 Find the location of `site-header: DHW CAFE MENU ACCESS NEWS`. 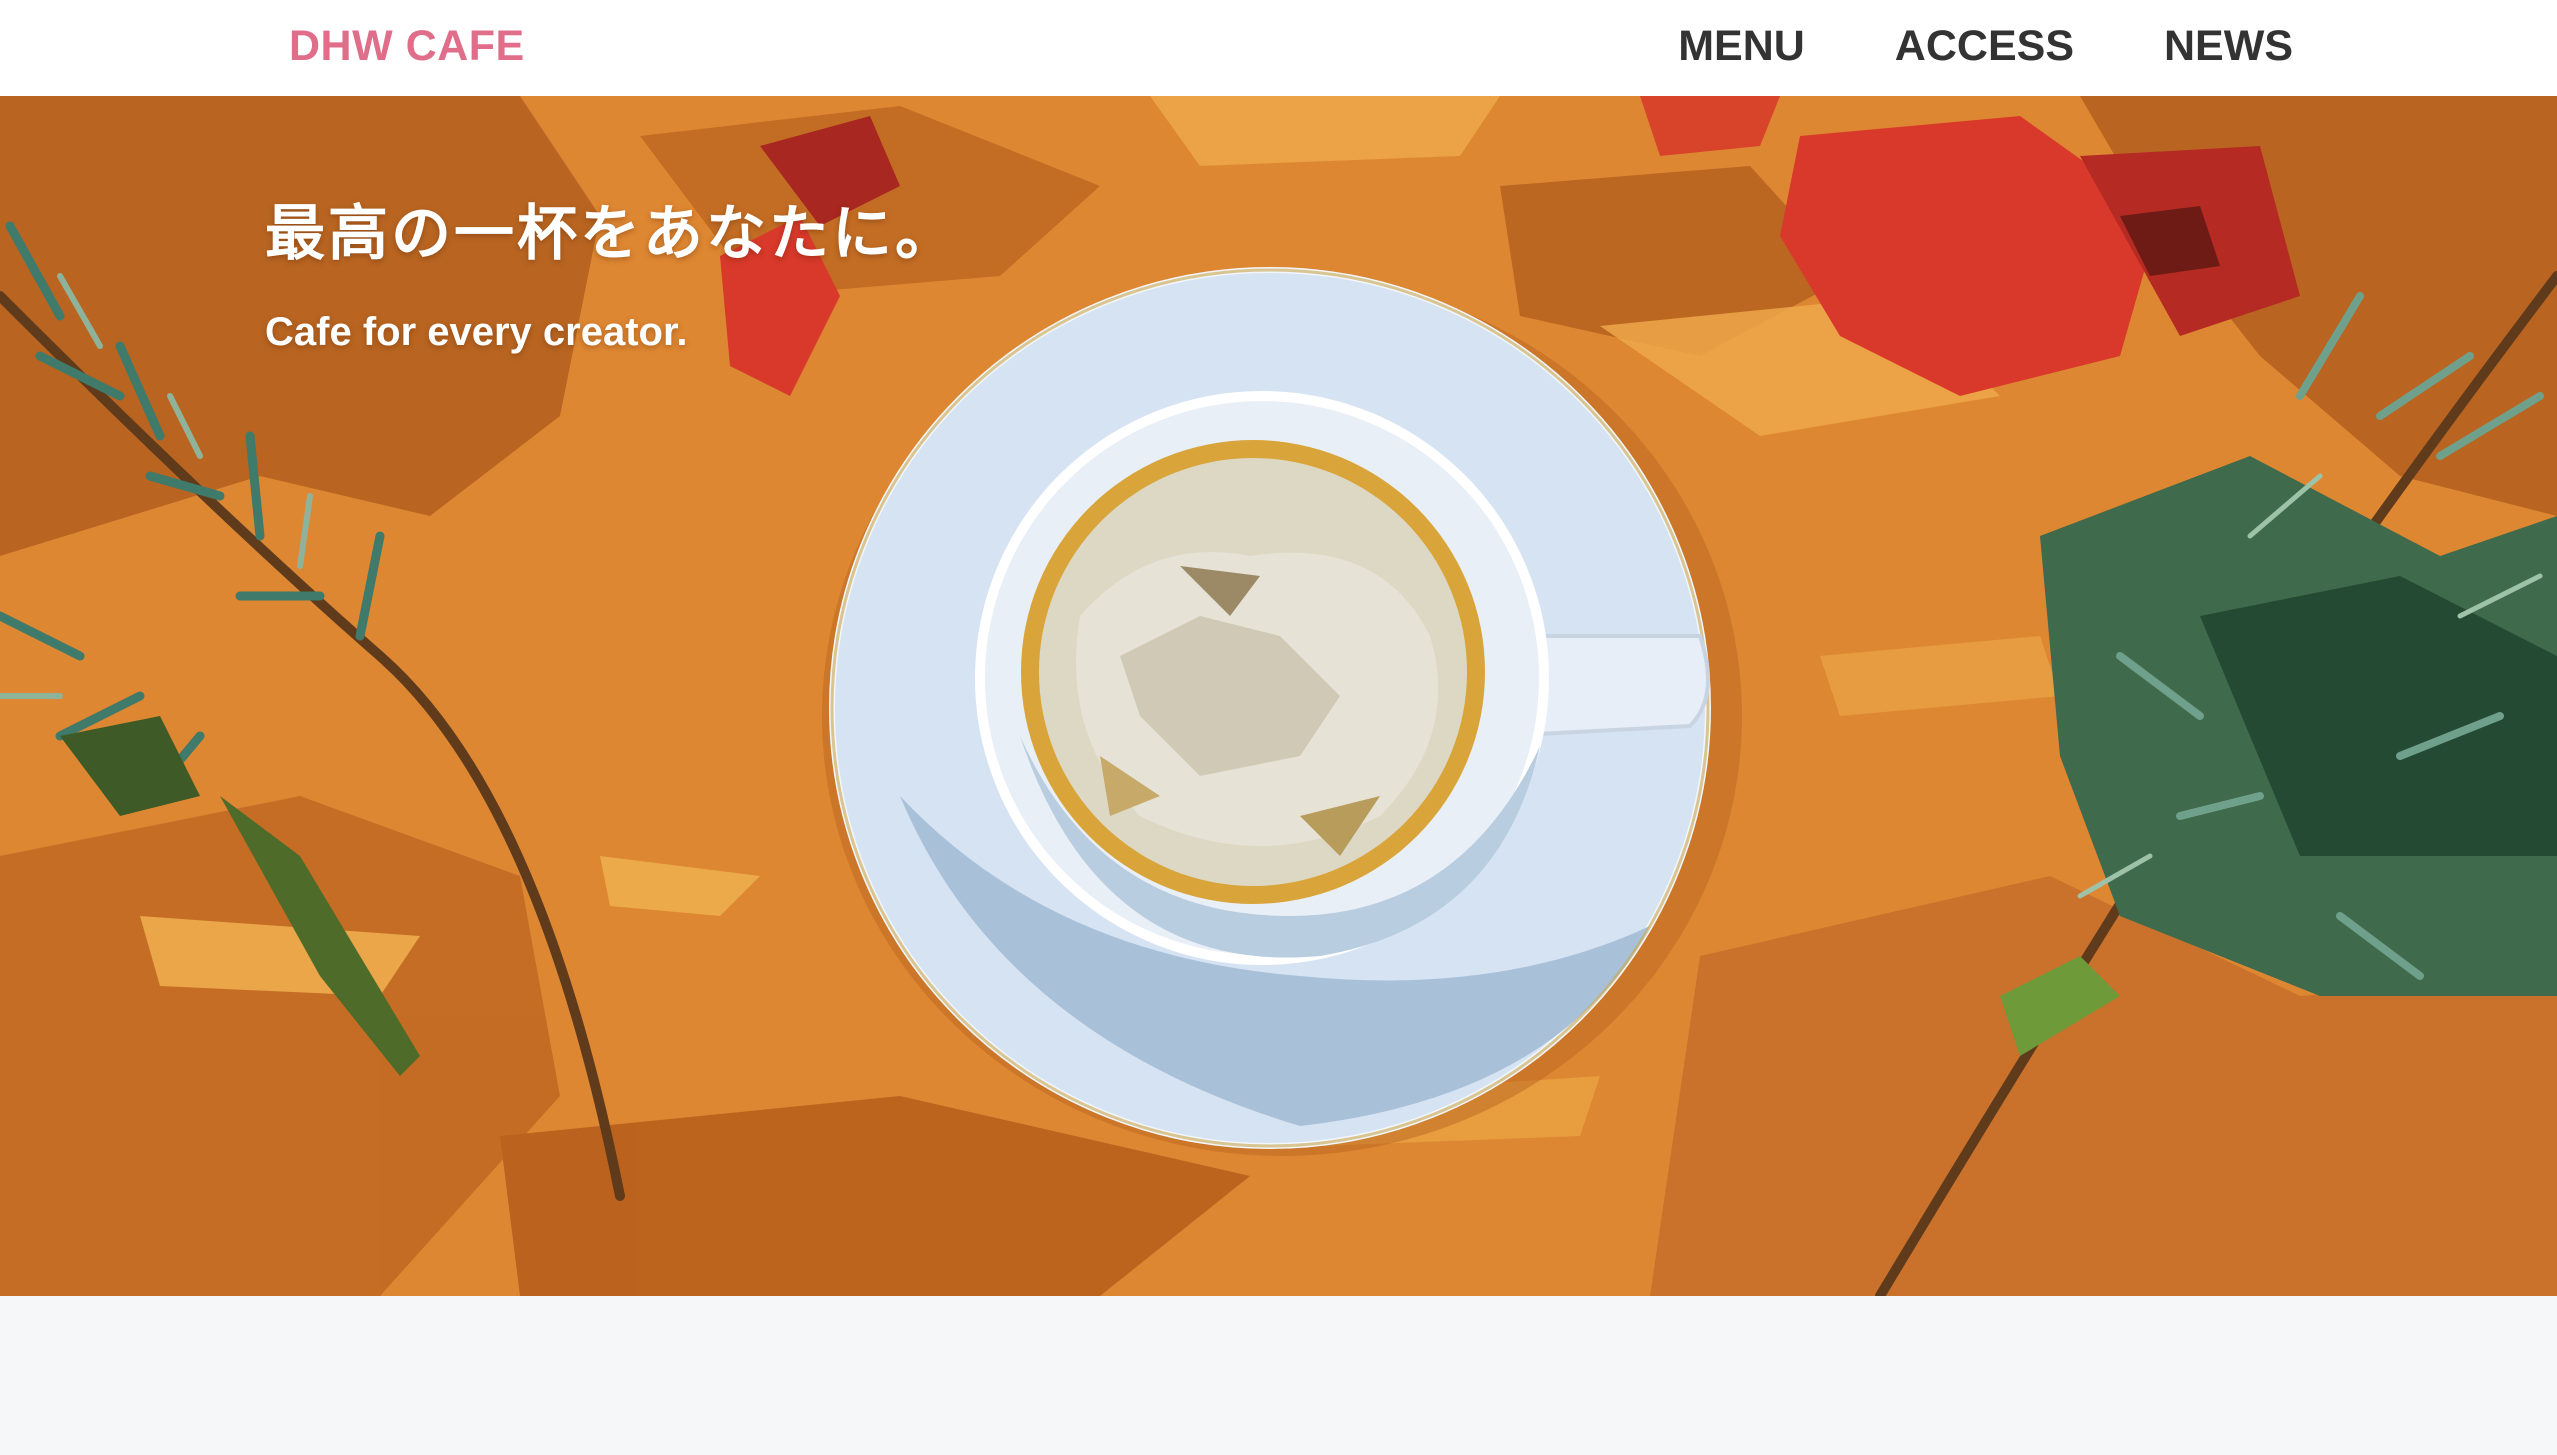

site-header: DHW CAFE MENU ACCESS NEWS is located at coordinates (1278, 48).